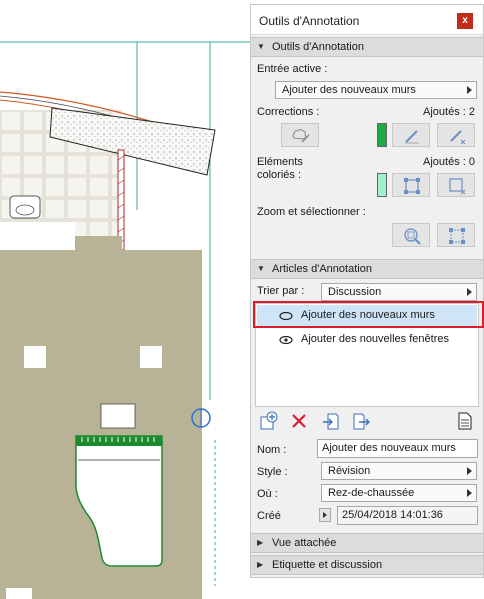 Image resolution: width=484 pixels, height=599 pixels. What do you see at coordinates (267, 494) in the screenshot?
I see `where-label: Où :` at bounding box center [267, 494].